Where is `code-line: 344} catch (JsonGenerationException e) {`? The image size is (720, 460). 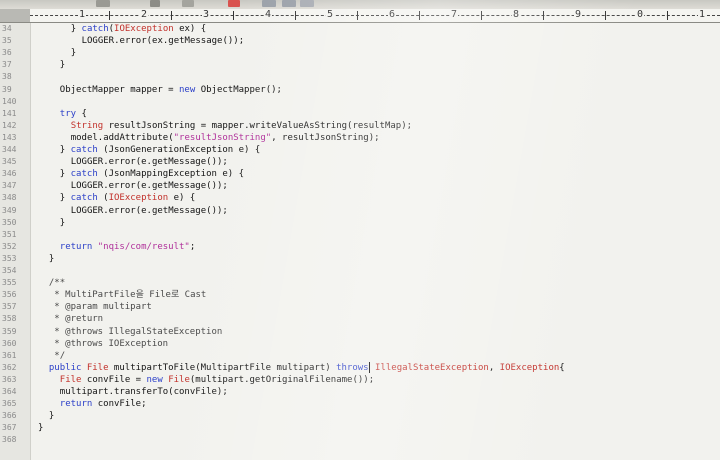 code-line: 344} catch (JsonGenerationException e) { is located at coordinates (360, 150).